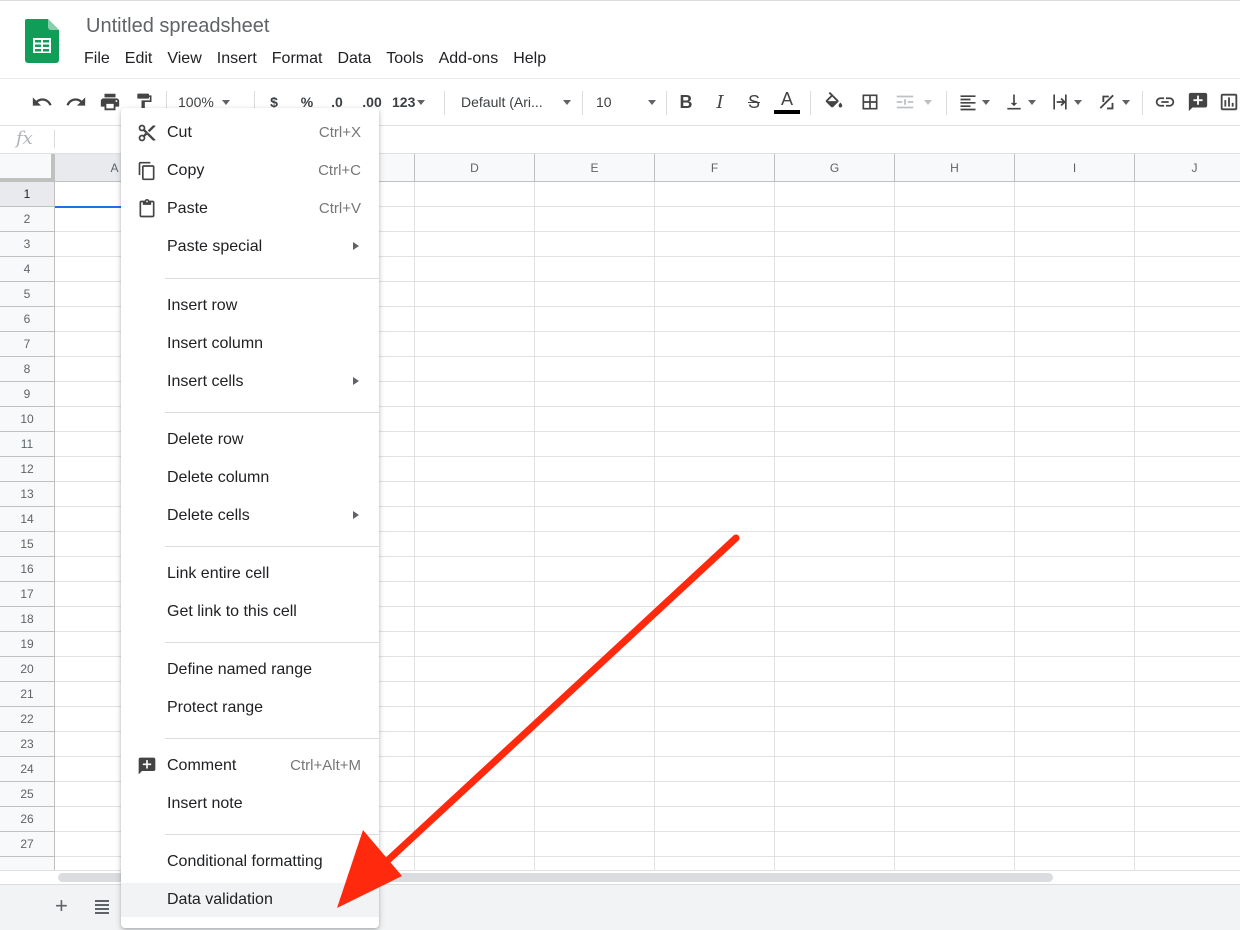 The height and width of the screenshot is (930, 1240). What do you see at coordinates (1022, 102) in the screenshot?
I see `vertical-align-button` at bounding box center [1022, 102].